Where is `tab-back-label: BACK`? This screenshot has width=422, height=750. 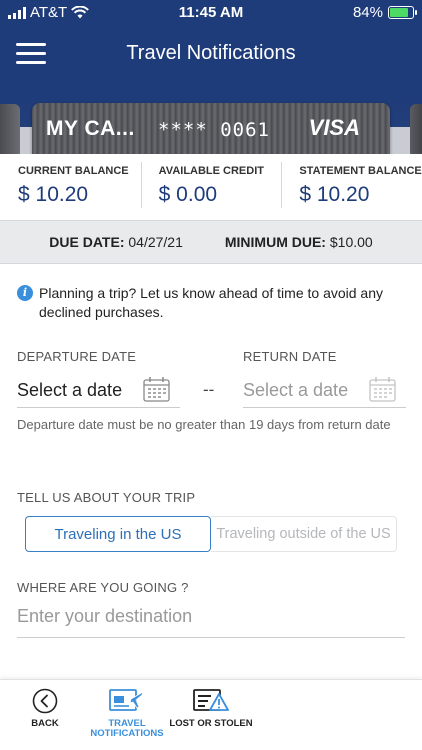 tab-back-label: BACK is located at coordinates (45, 723).